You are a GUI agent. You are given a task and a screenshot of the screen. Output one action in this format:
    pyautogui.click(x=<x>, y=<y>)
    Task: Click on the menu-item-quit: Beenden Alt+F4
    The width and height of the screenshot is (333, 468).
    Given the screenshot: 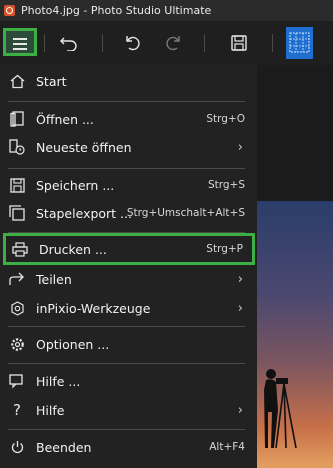 What is the action you would take?
    pyautogui.click(x=128, y=447)
    